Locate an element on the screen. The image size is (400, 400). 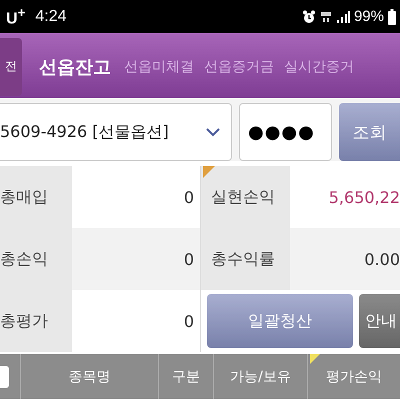
battery-icon is located at coordinates (392, 16).